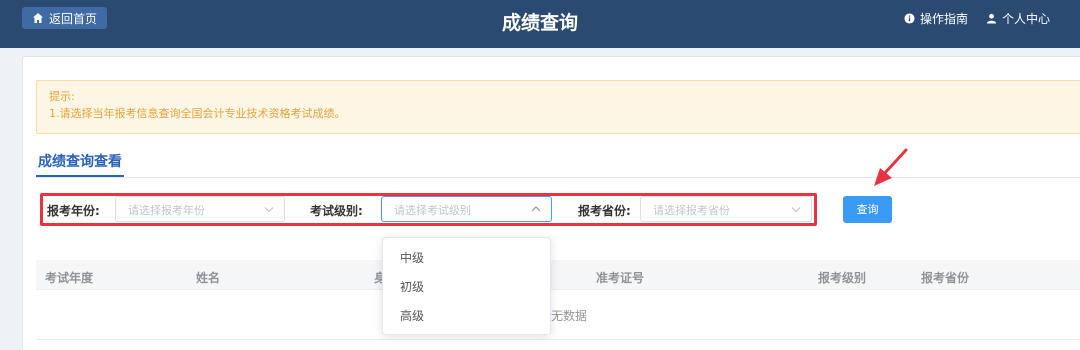 The width and height of the screenshot is (1080, 350). I want to click on province-label: 报考省份:, so click(604, 211).